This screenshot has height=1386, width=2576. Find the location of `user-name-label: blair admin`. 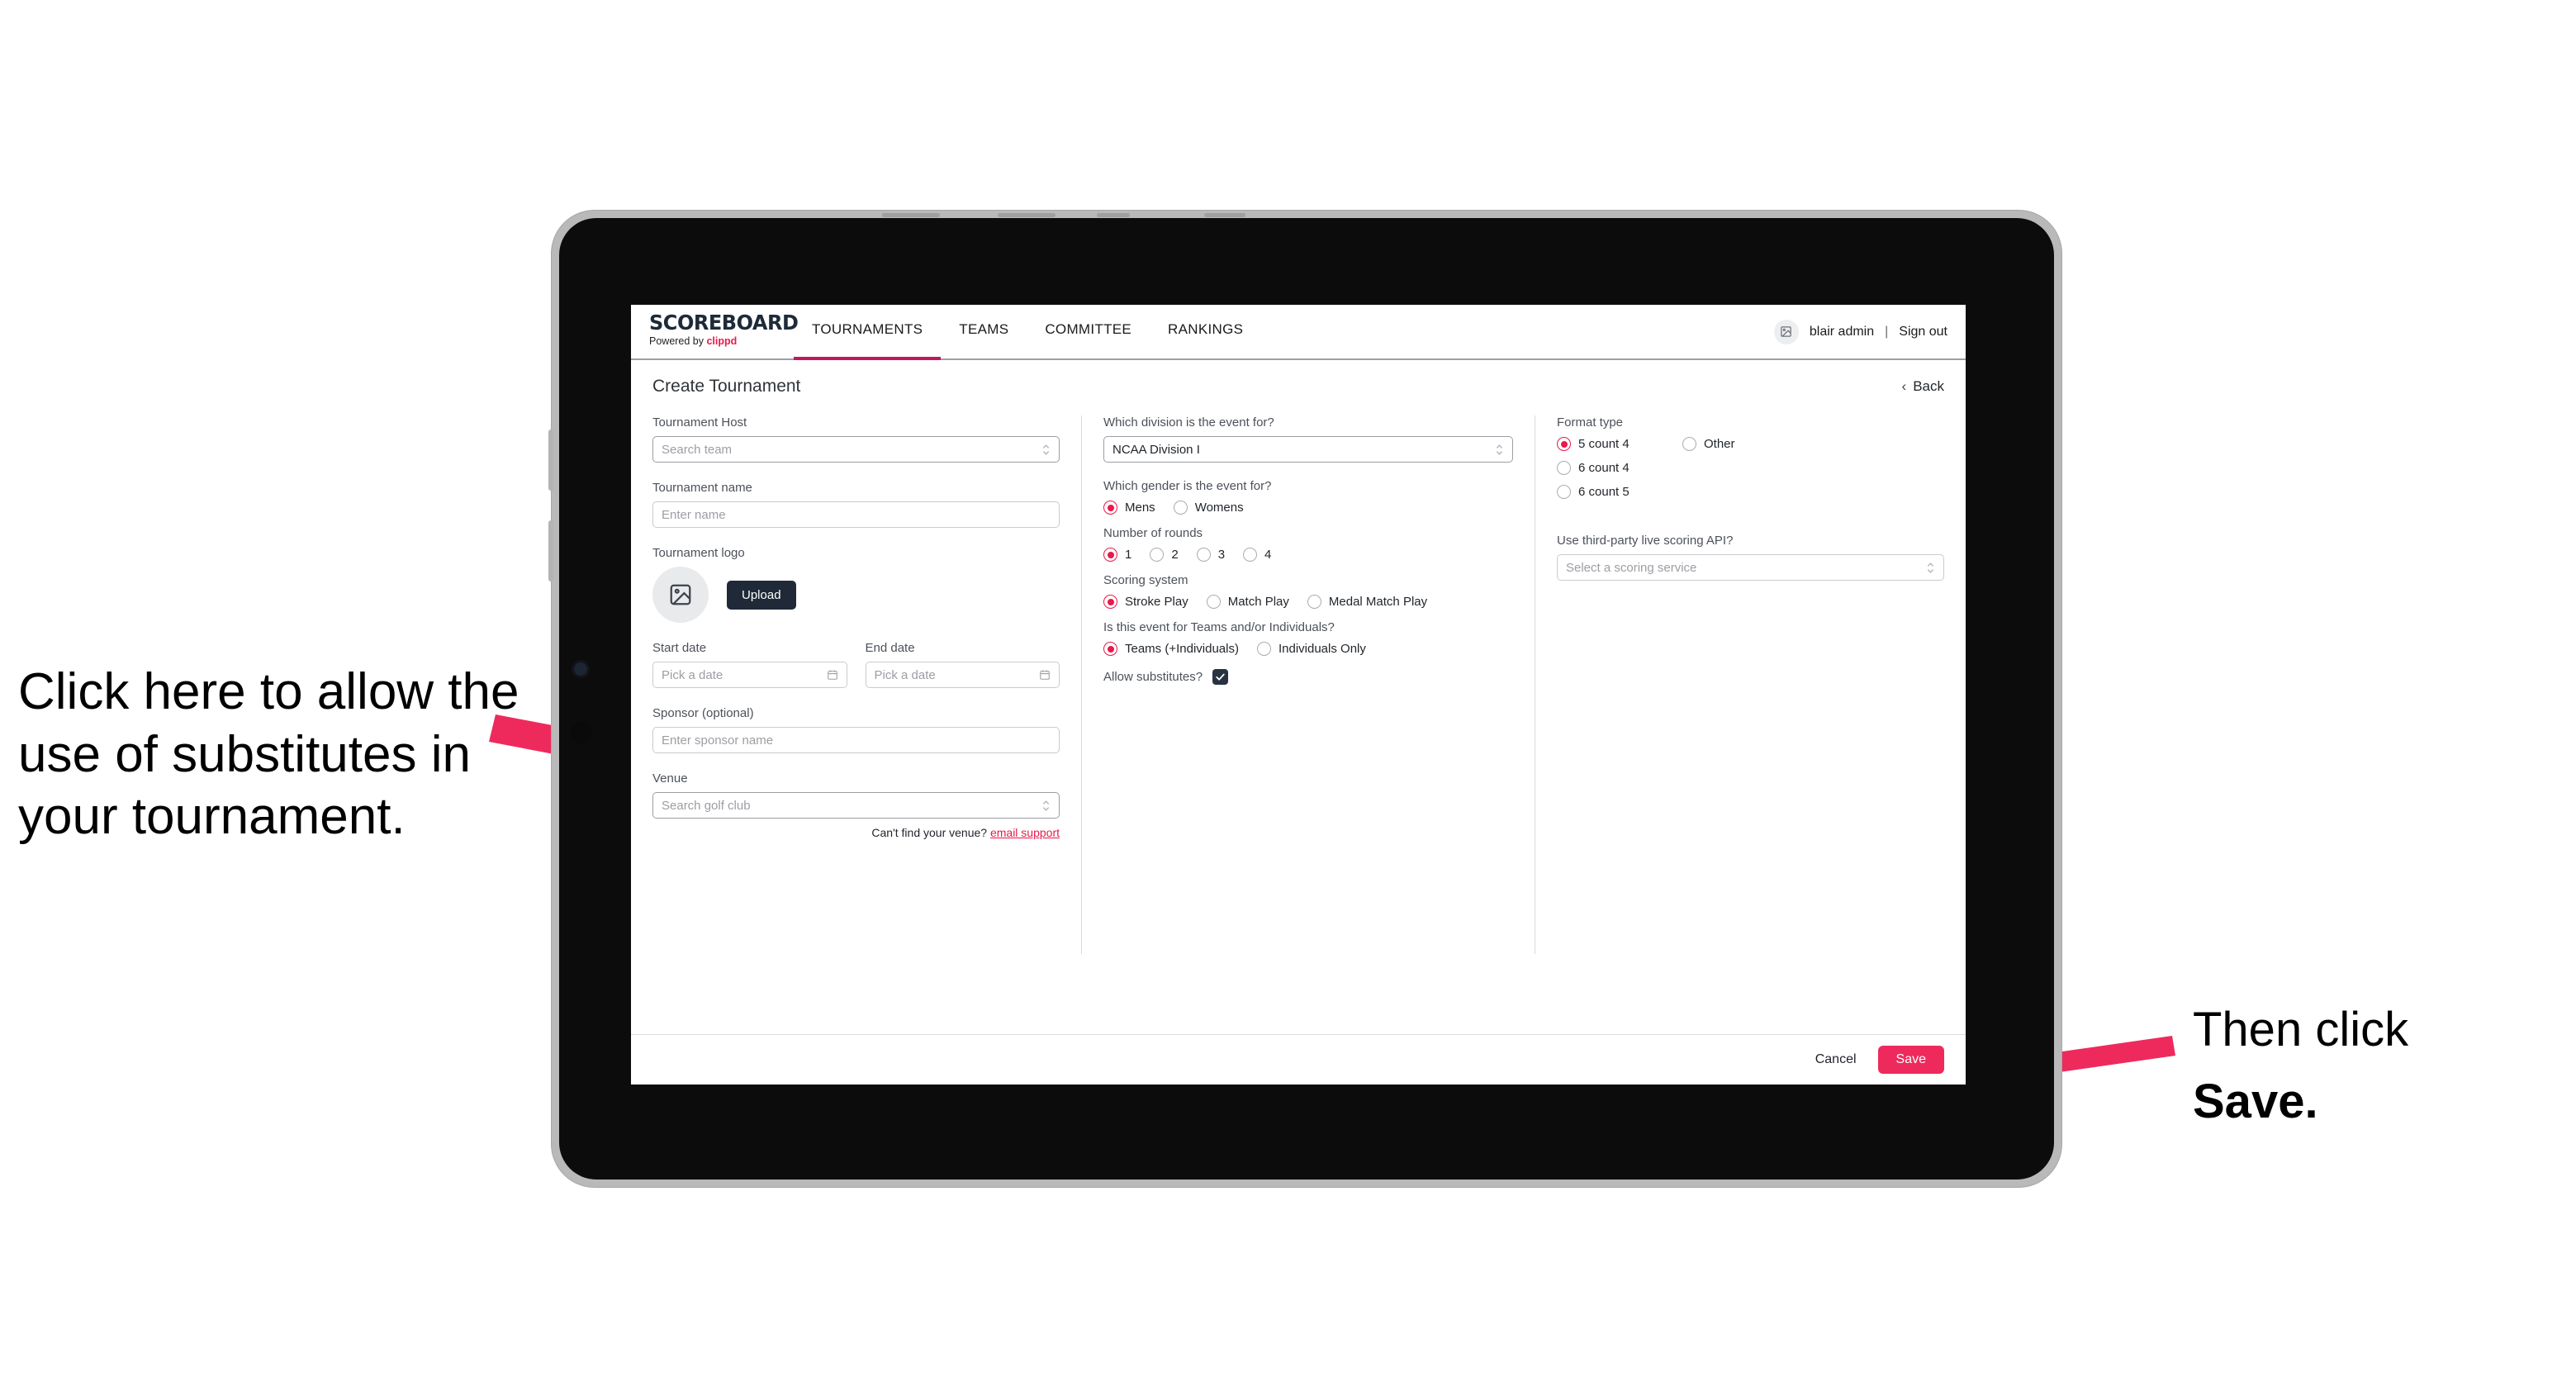

user-name-label: blair admin is located at coordinates (1842, 332).